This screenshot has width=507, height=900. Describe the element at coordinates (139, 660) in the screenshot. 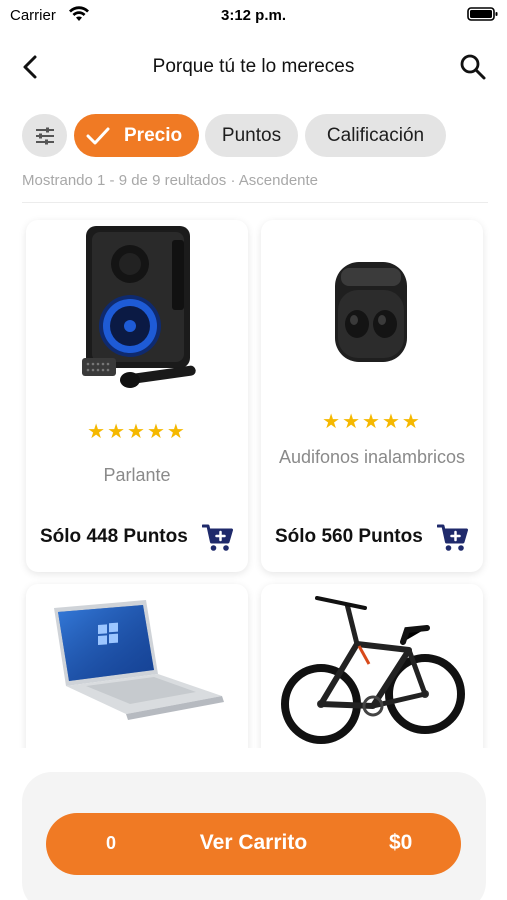

I see `laptop-image` at that location.